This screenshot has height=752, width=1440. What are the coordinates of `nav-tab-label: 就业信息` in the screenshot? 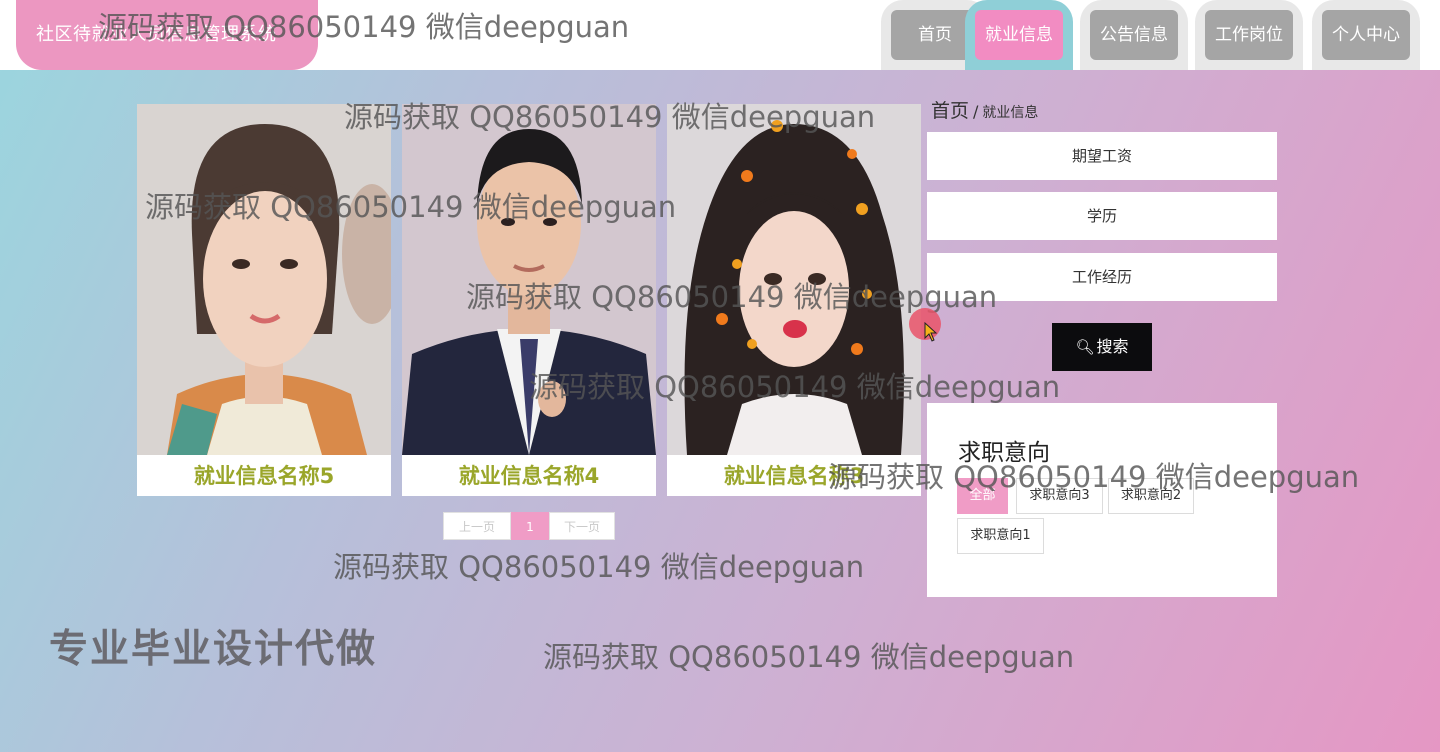 It's located at (1019, 35).